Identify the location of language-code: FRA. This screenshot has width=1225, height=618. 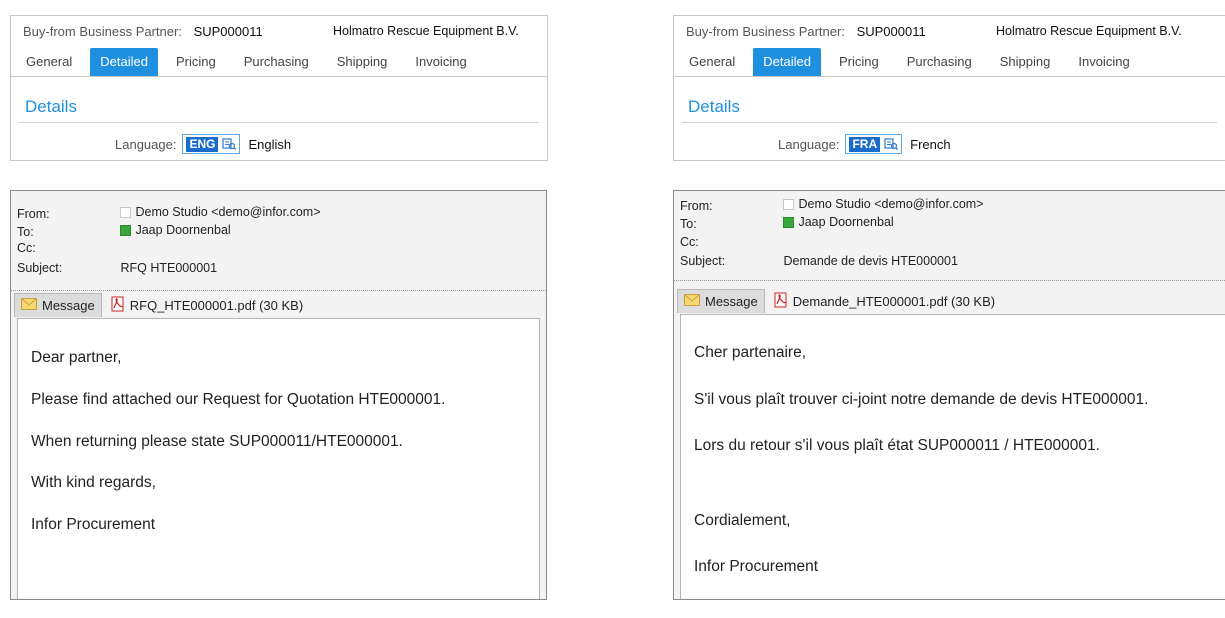
(865, 144).